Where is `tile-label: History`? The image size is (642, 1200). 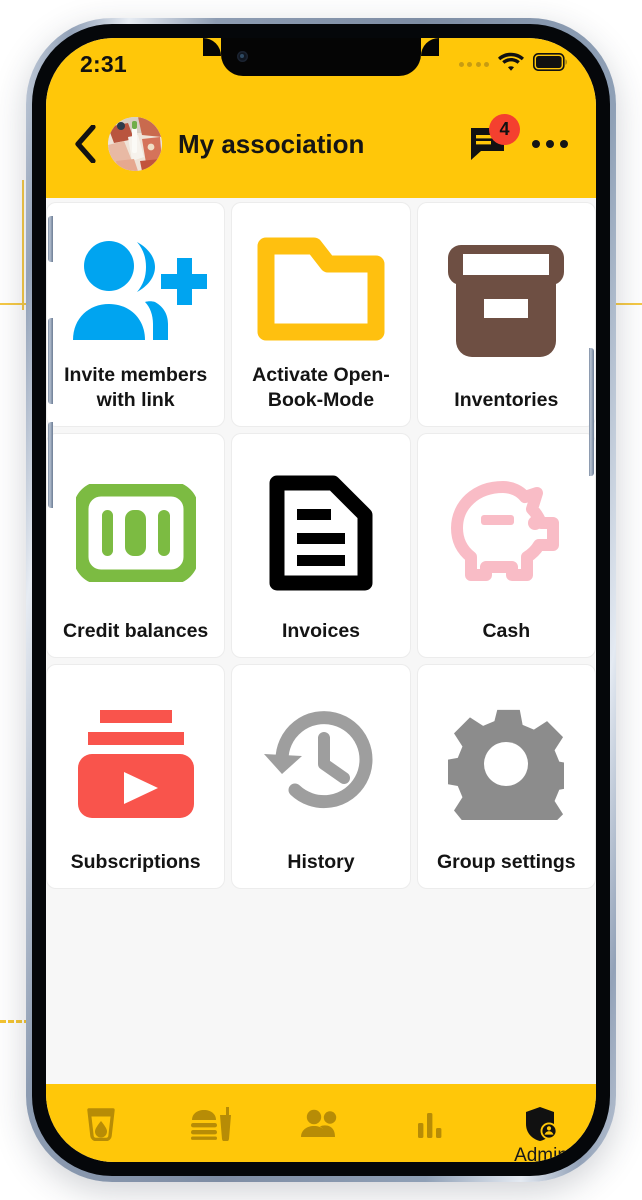 tile-label: History is located at coordinates (321, 861).